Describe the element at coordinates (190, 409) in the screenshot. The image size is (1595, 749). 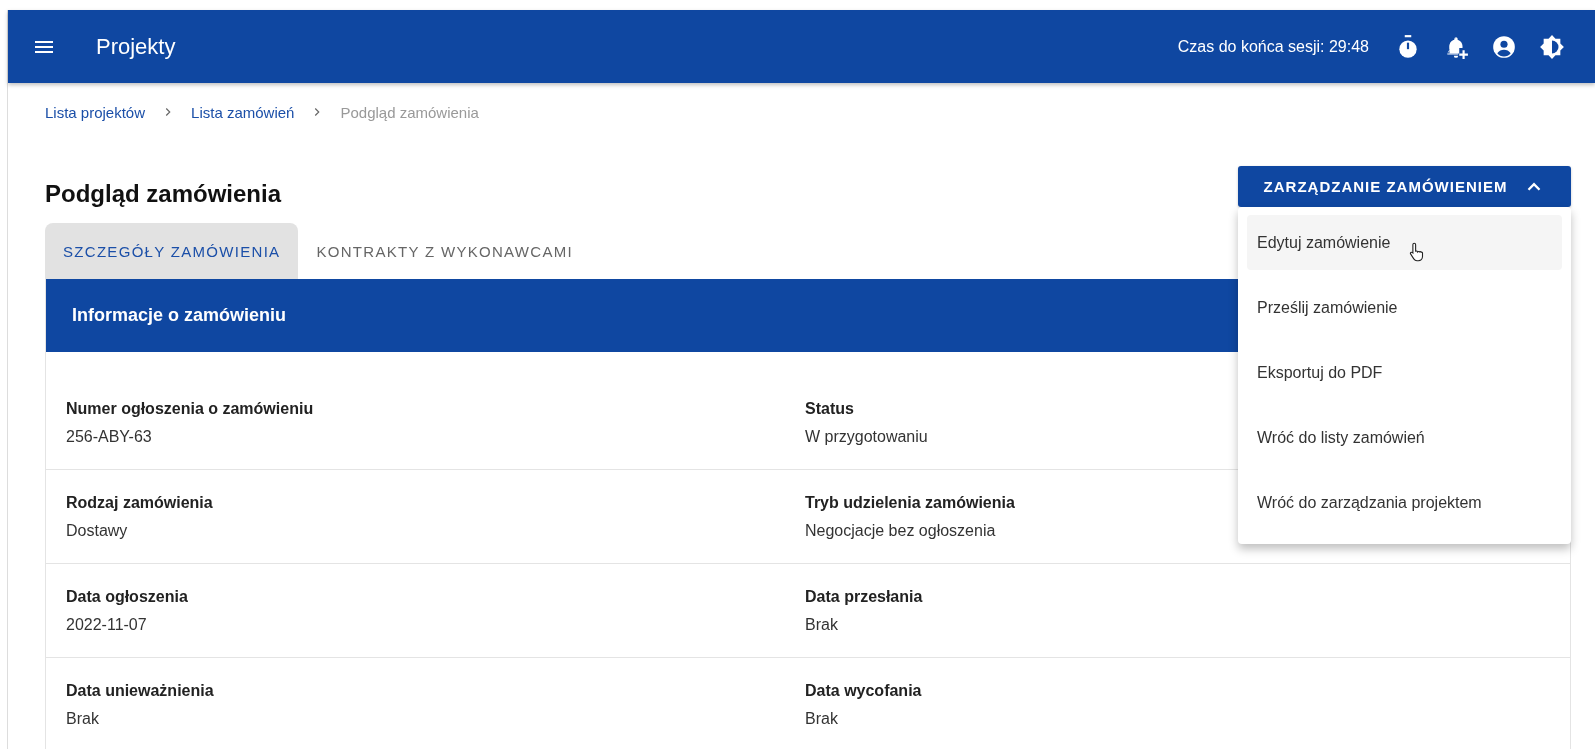
I see `field-label: Numer ogłoszenia o zamówieniu` at that location.